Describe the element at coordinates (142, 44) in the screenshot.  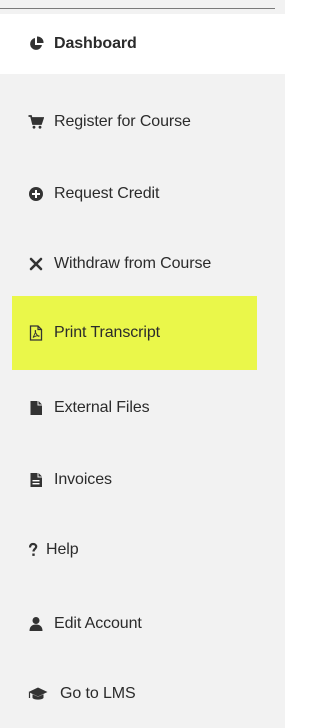
I see `sidebar-item-dashboard: Dashboard` at that location.